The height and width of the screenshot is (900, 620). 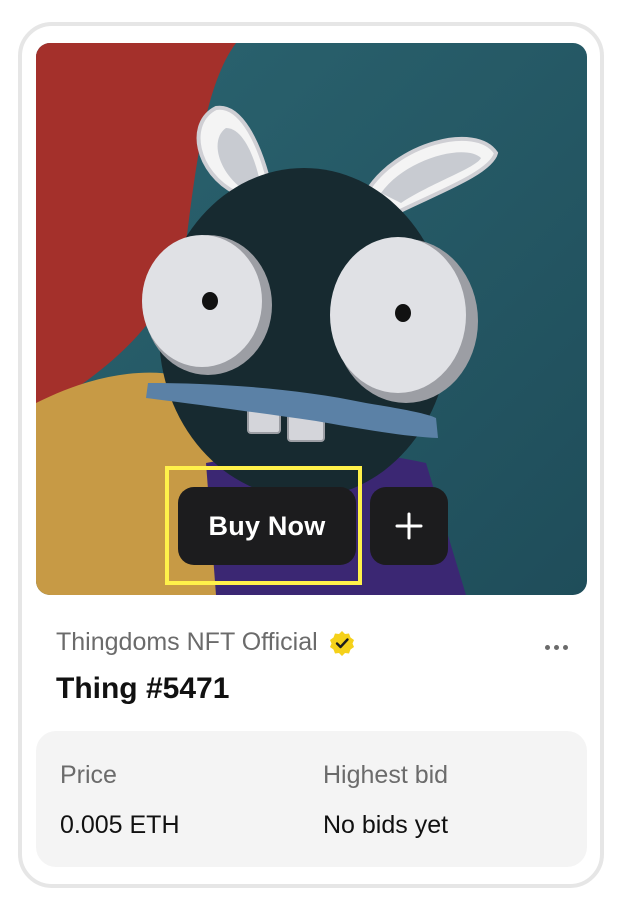 I want to click on more-horizontal-icon, so click(x=547, y=647).